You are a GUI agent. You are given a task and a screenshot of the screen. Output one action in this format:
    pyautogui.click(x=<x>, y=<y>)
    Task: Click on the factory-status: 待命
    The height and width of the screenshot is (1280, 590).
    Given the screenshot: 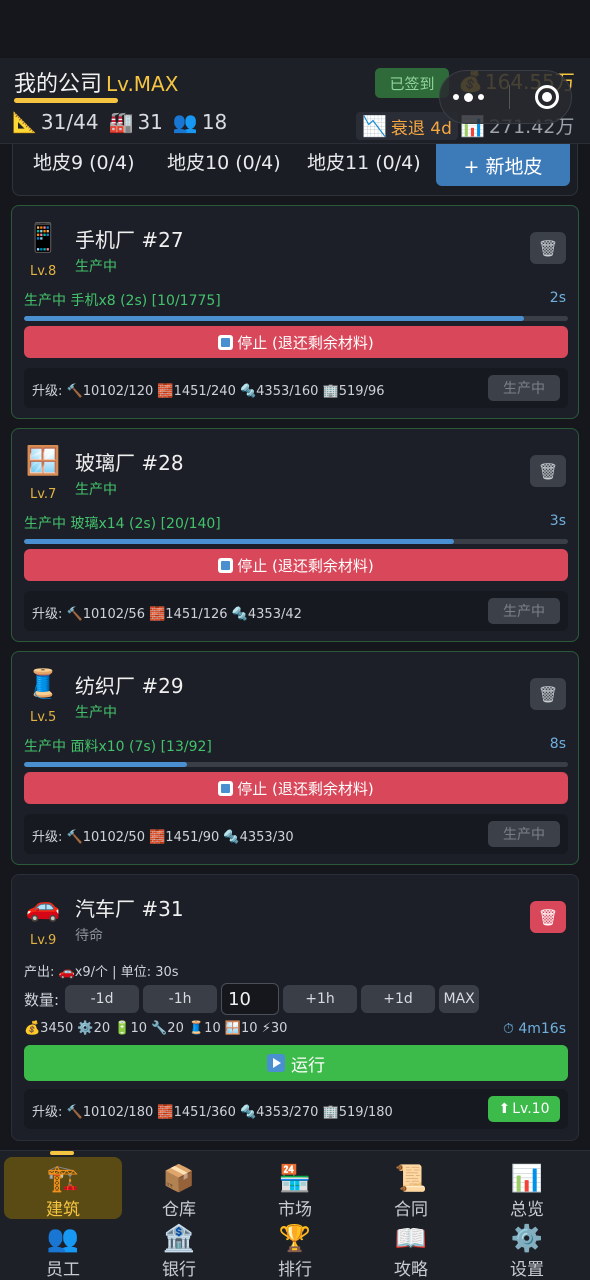 What is the action you would take?
    pyautogui.click(x=89, y=936)
    